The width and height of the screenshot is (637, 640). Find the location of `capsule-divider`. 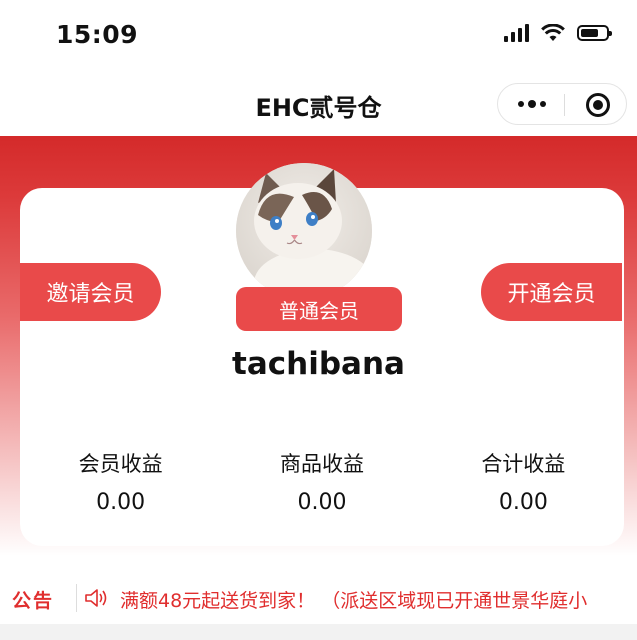

capsule-divider is located at coordinates (564, 105).